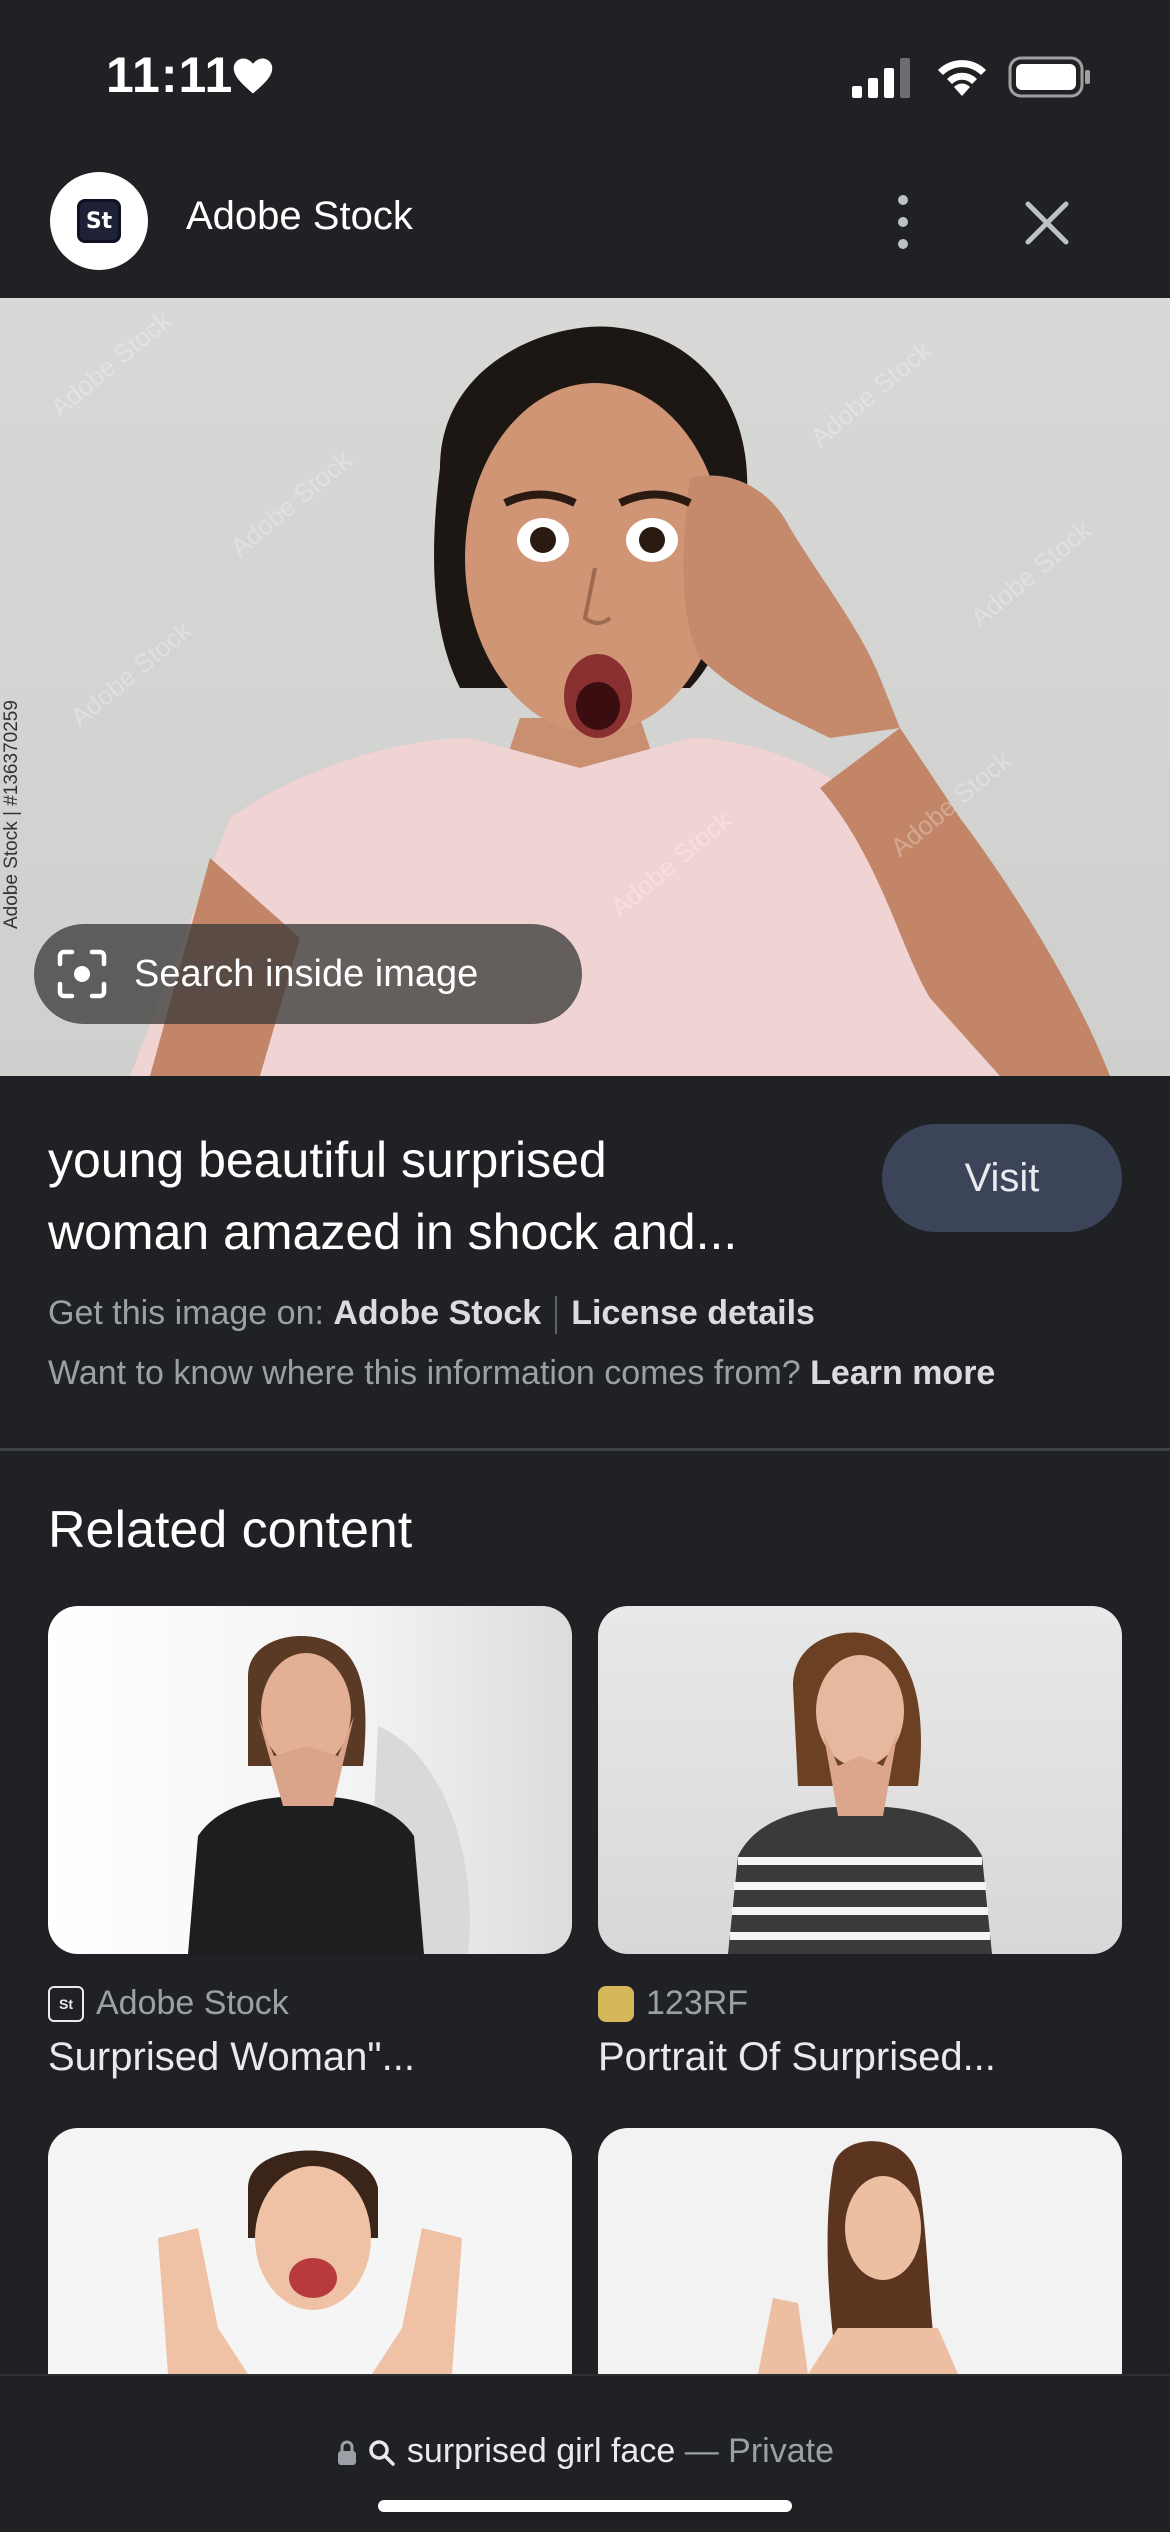 Image resolution: width=1170 pixels, height=2532 pixels. What do you see at coordinates (11, 814) in the screenshot?
I see `image-id-watermark: Adobe Stock | #136370259` at bounding box center [11, 814].